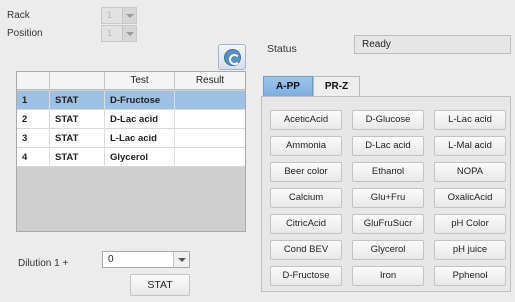  I want to click on table-row: 3 STAT L-Lac acid, so click(131, 138).